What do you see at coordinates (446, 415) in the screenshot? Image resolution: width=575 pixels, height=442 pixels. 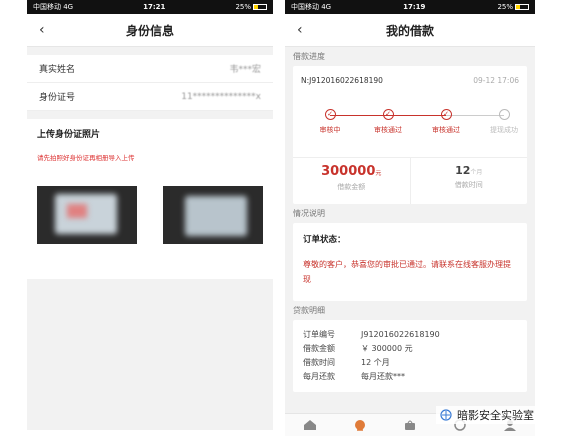 I see `watermark-logo-icon` at bounding box center [446, 415].